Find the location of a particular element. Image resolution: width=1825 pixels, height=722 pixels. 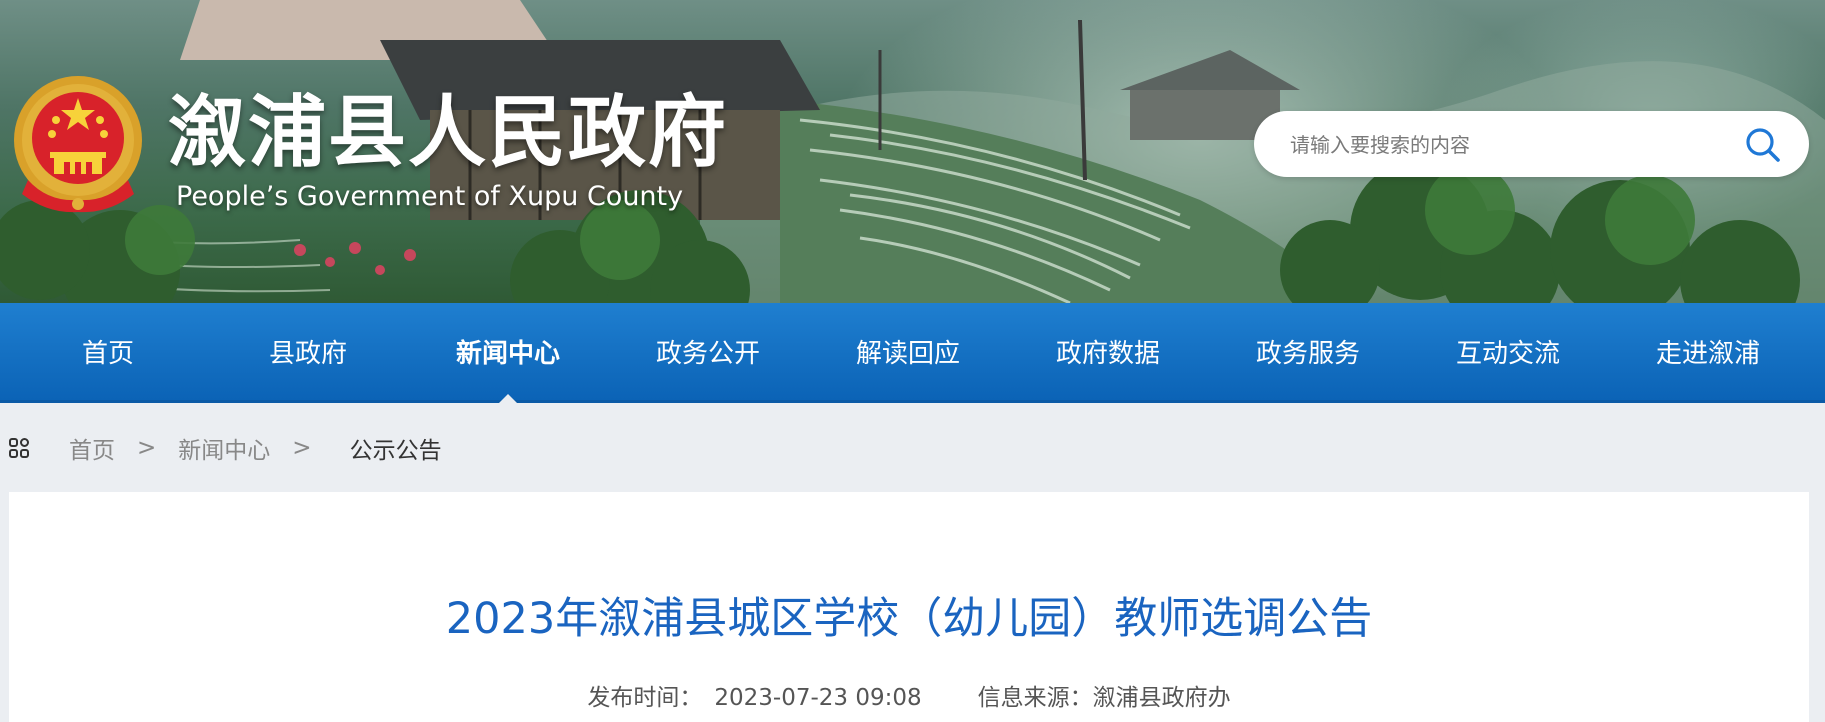

search-box is located at coordinates (1531, 145).